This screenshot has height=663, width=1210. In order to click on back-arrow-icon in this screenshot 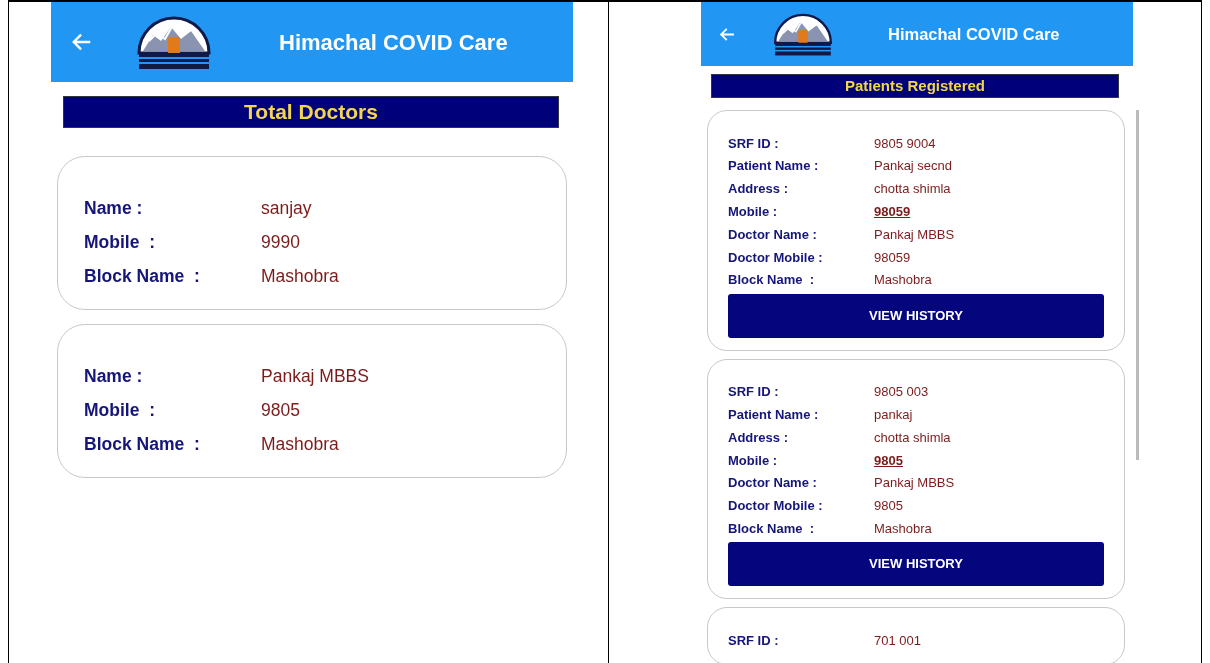, I will do `click(82, 42)`.